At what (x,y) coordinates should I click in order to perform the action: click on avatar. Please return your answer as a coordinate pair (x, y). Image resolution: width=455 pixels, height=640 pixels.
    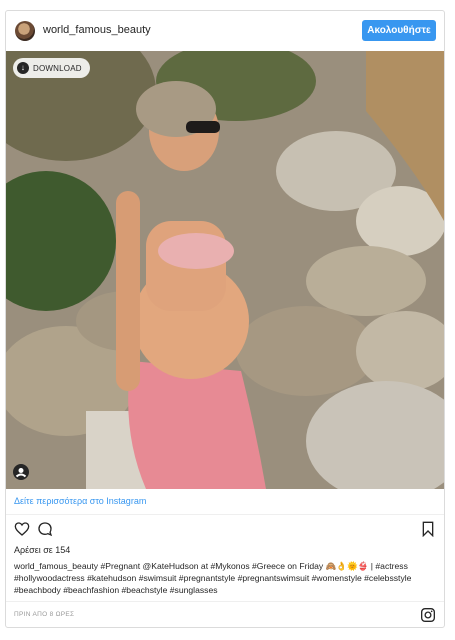
    Looking at the image, I should click on (25, 31).